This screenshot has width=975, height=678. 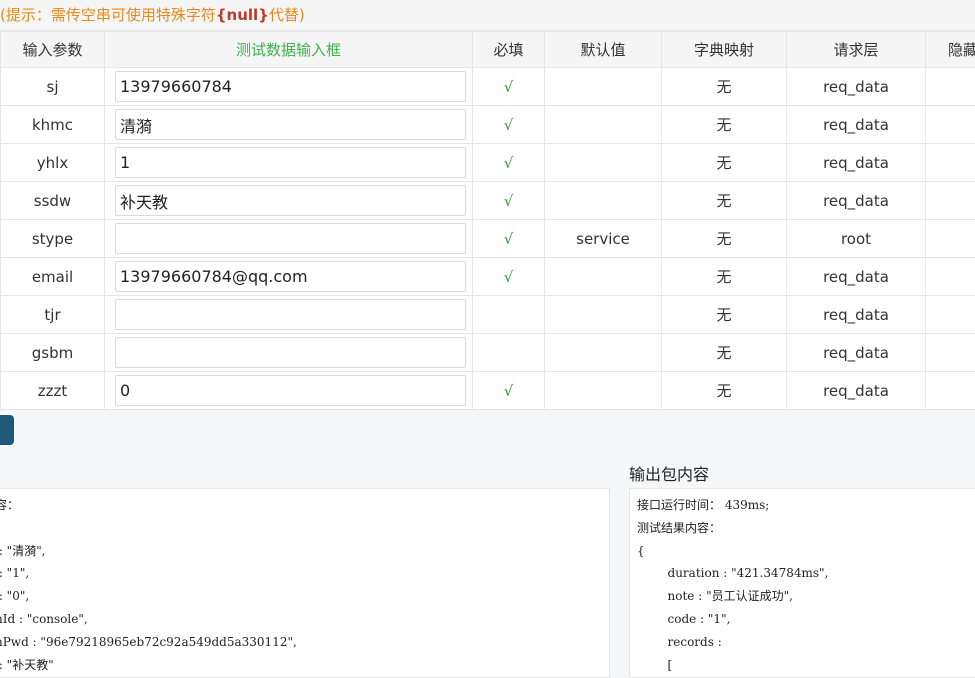 What do you see at coordinates (715, 596) in the screenshot?
I see `packet-line: note : "员工认证成功",` at bounding box center [715, 596].